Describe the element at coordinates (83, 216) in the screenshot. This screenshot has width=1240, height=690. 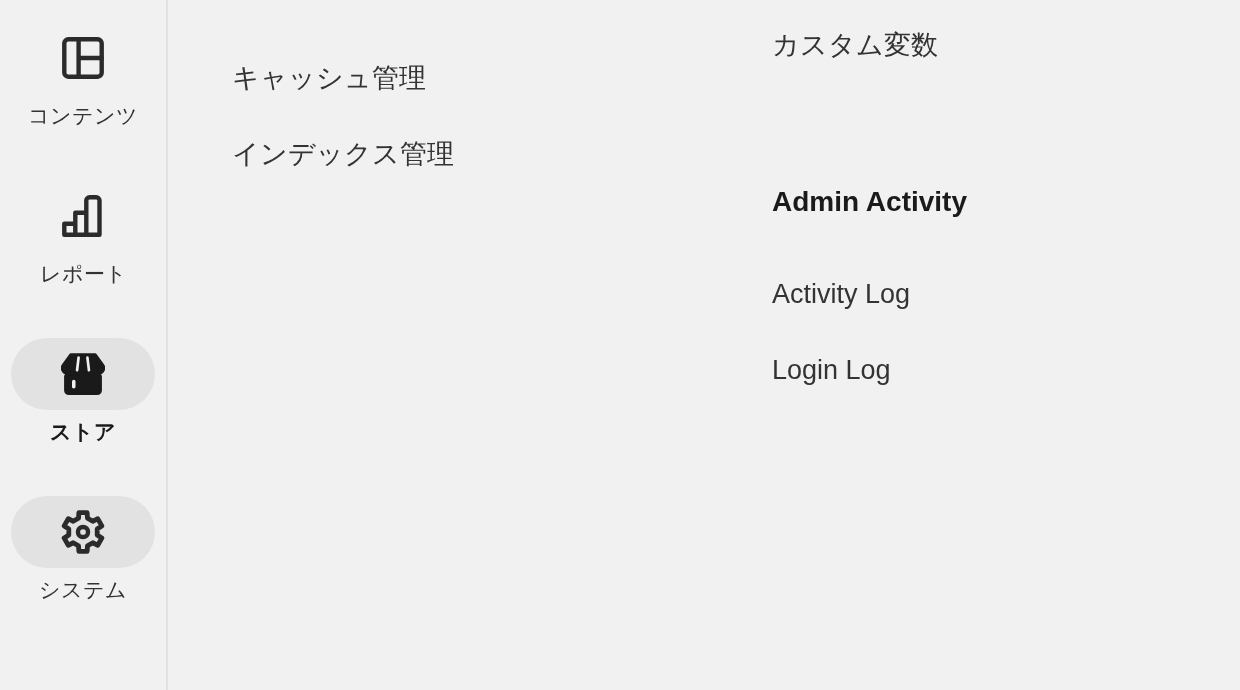
I see `bar-chart-icon` at that location.